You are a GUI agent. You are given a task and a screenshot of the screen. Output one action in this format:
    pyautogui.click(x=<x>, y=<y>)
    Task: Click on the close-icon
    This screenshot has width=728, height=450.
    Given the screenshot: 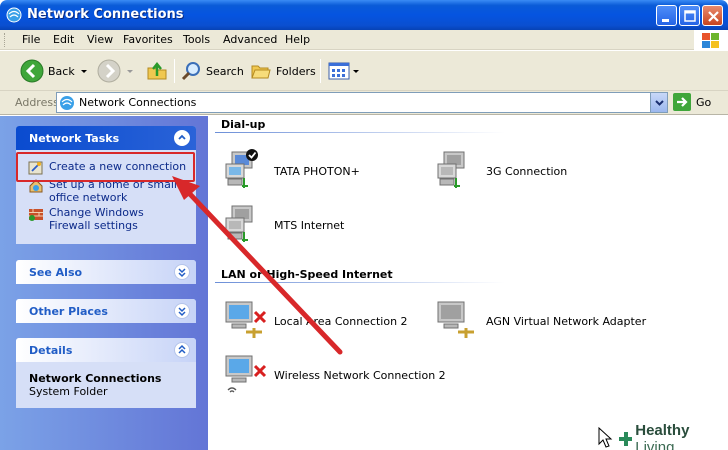 What is the action you would take?
    pyautogui.click(x=713, y=16)
    